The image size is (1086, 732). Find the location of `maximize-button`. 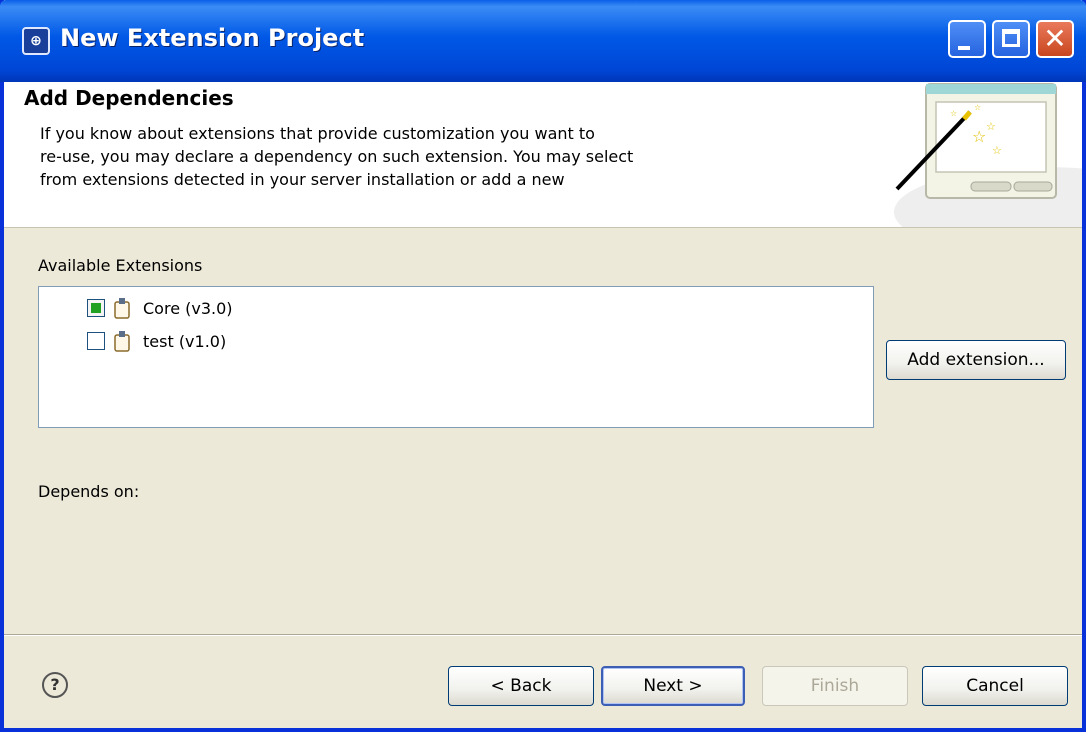

maximize-button is located at coordinates (1011, 39).